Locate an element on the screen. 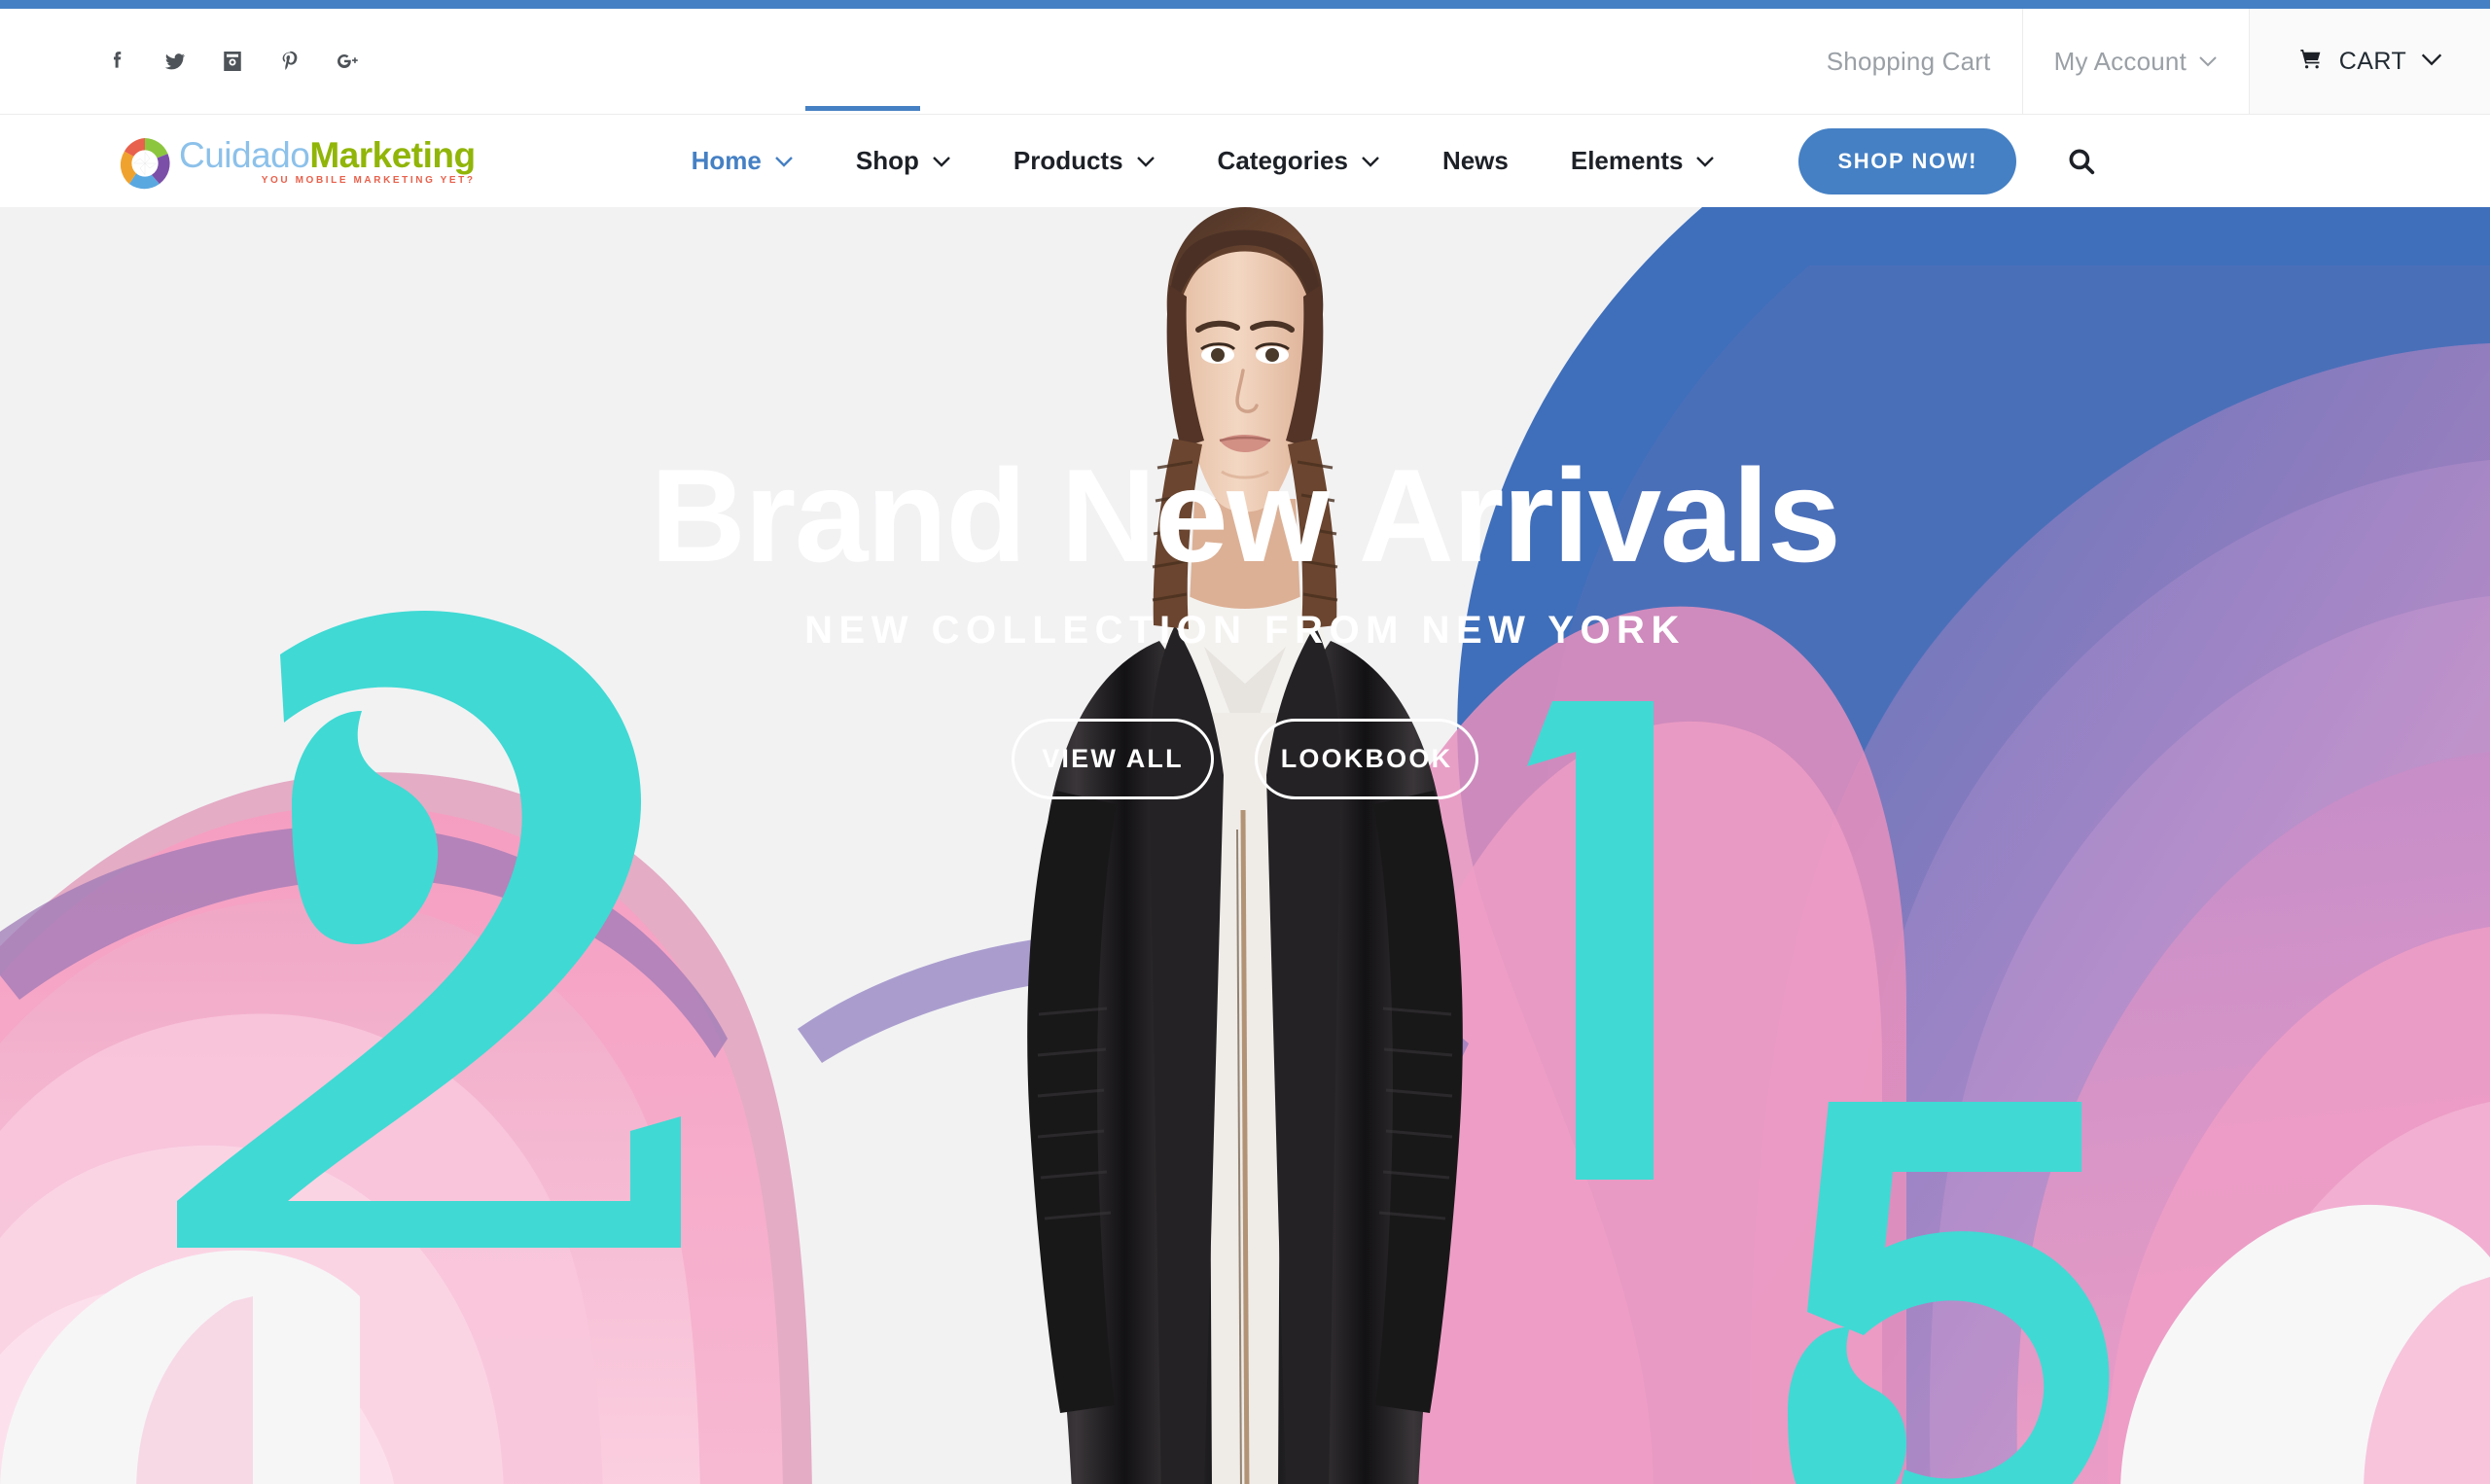 This screenshot has width=2490, height=1484. cart-dropdown: CART is located at coordinates (2369, 62).